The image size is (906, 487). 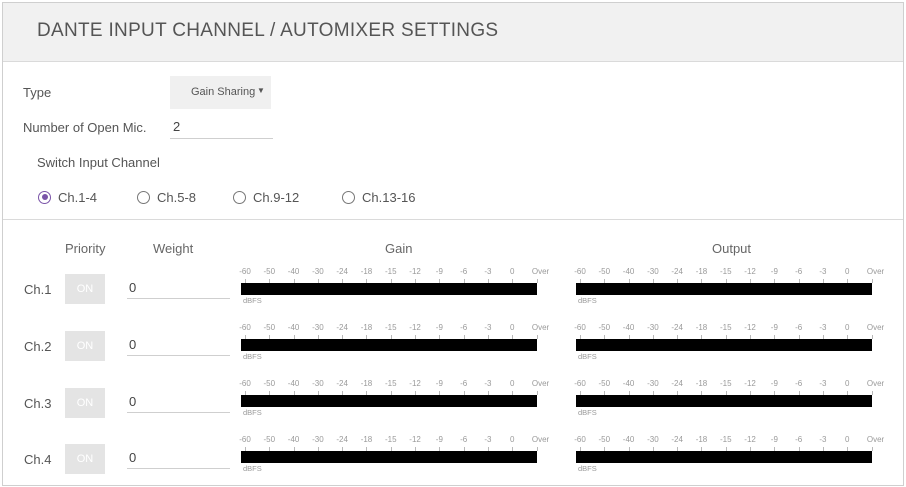 What do you see at coordinates (177, 197) in the screenshot?
I see `radio-label: Ch.5-8` at bounding box center [177, 197].